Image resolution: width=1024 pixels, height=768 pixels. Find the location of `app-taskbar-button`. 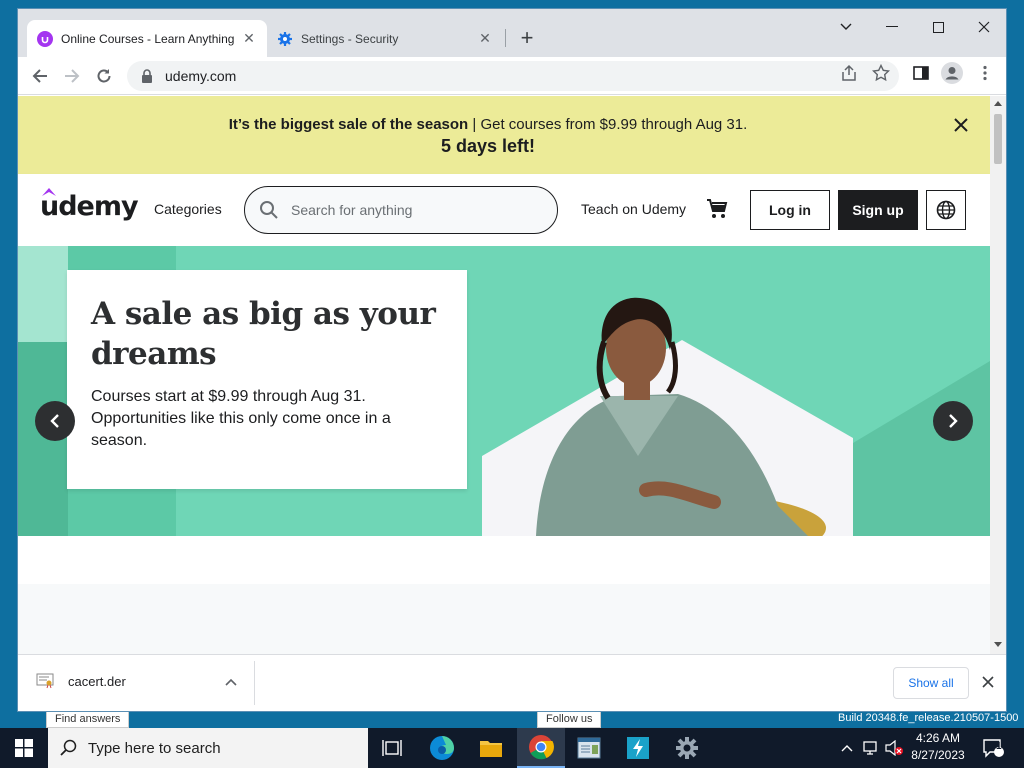

app-taskbar-button is located at coordinates (589, 748).